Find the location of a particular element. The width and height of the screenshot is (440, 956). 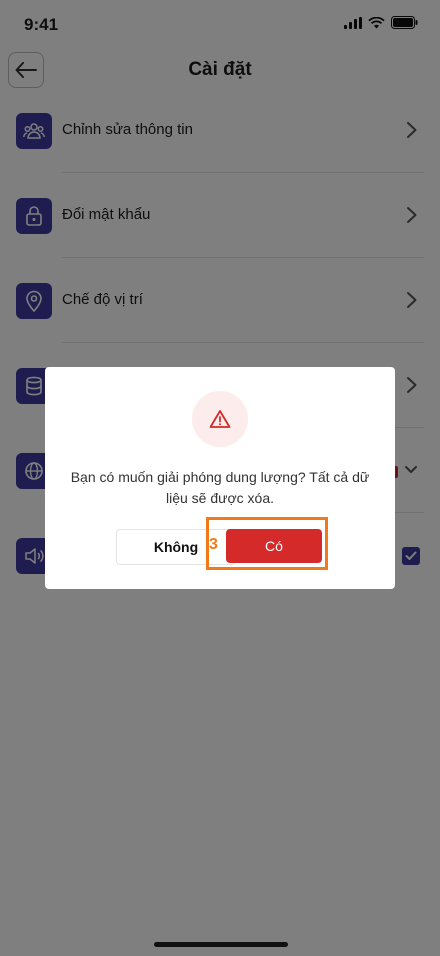

warning-icon is located at coordinates (220, 419).